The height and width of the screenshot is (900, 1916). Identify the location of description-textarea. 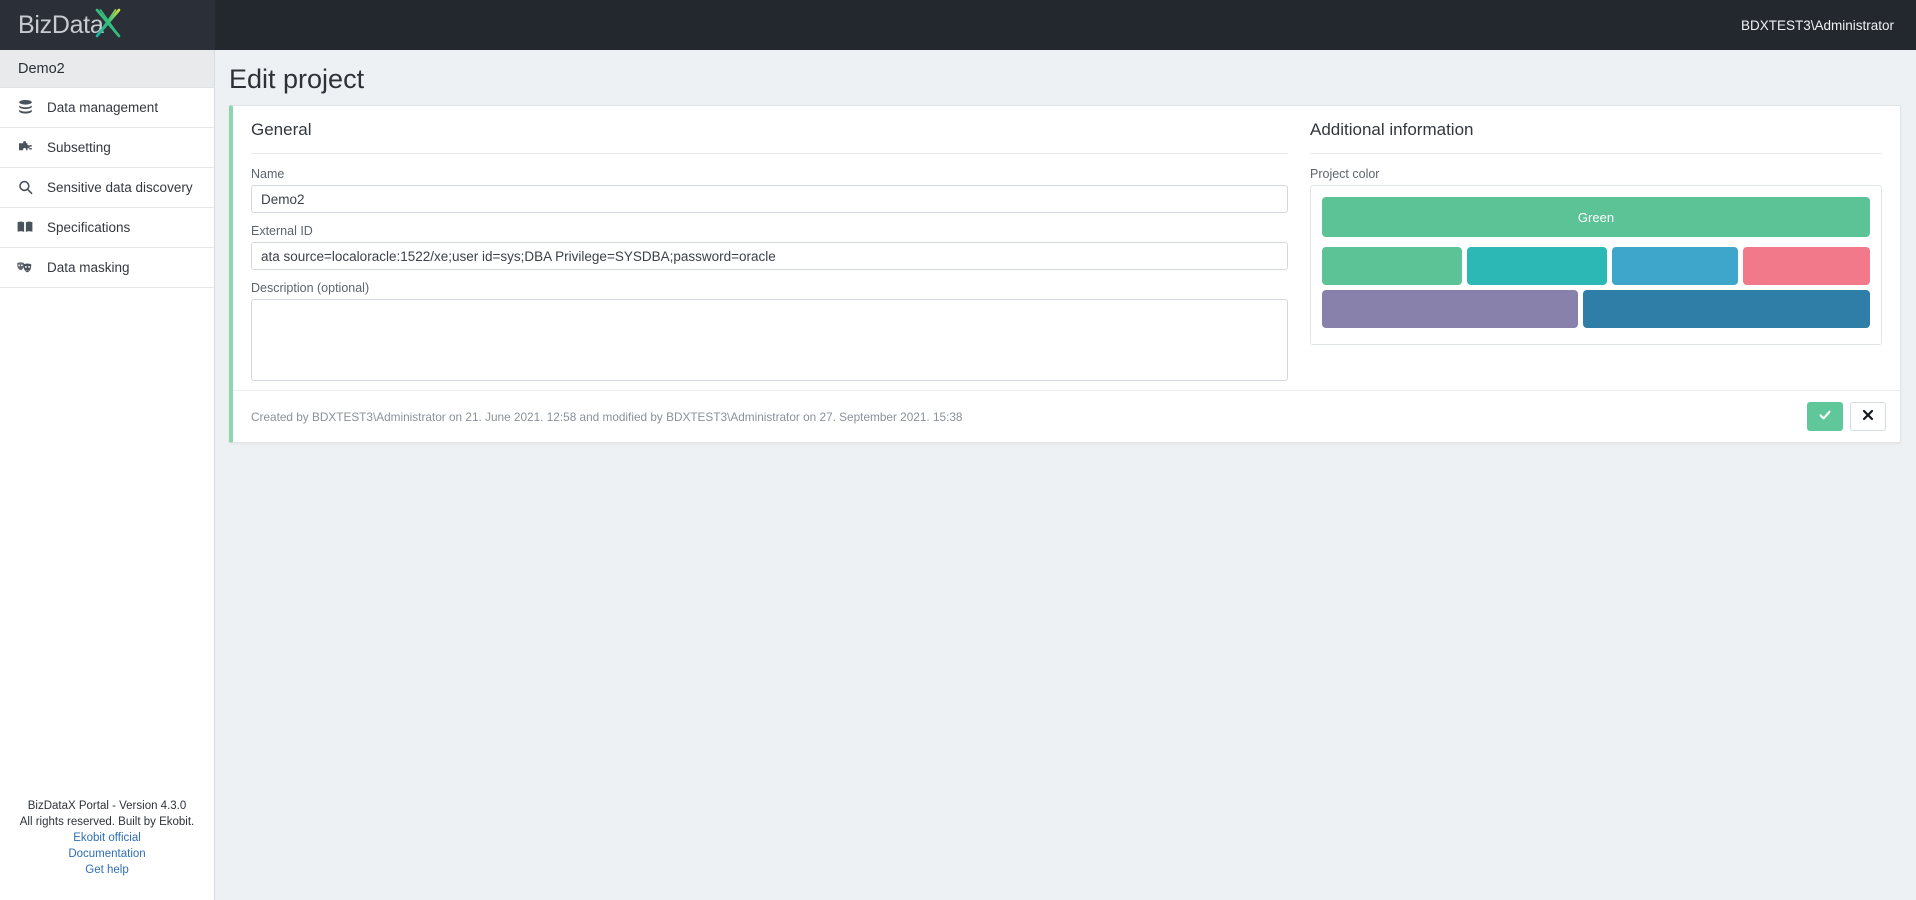
(769, 340).